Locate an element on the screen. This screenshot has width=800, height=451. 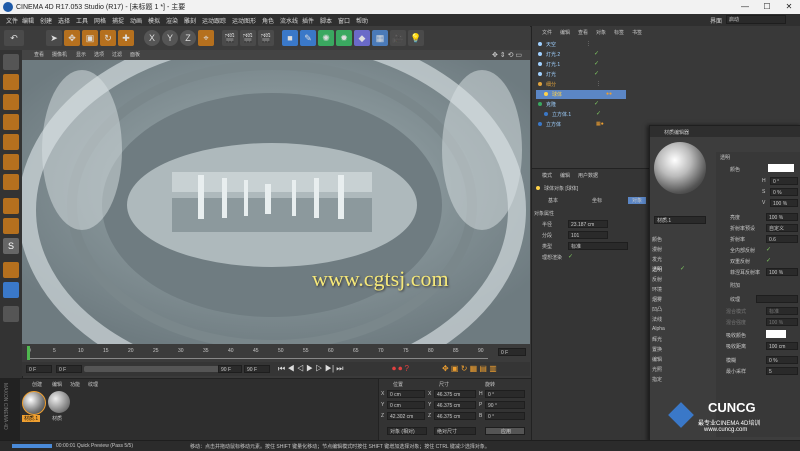
refraction-field: 0.6 is located at coordinates (782, 239).